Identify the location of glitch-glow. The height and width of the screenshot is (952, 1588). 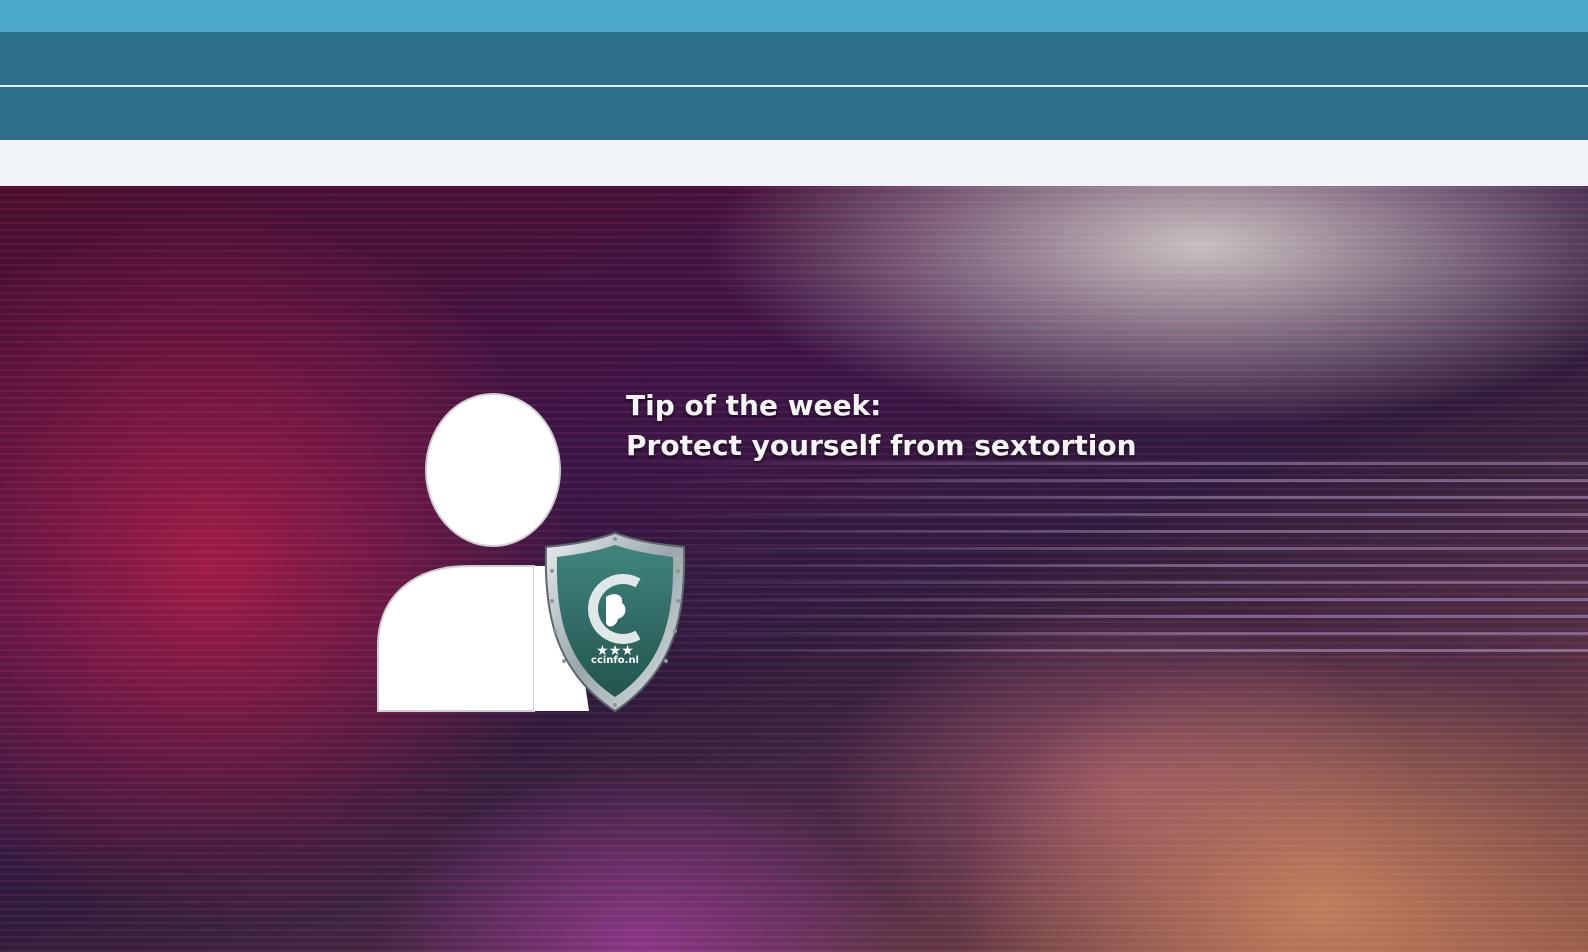
(1114, 561).